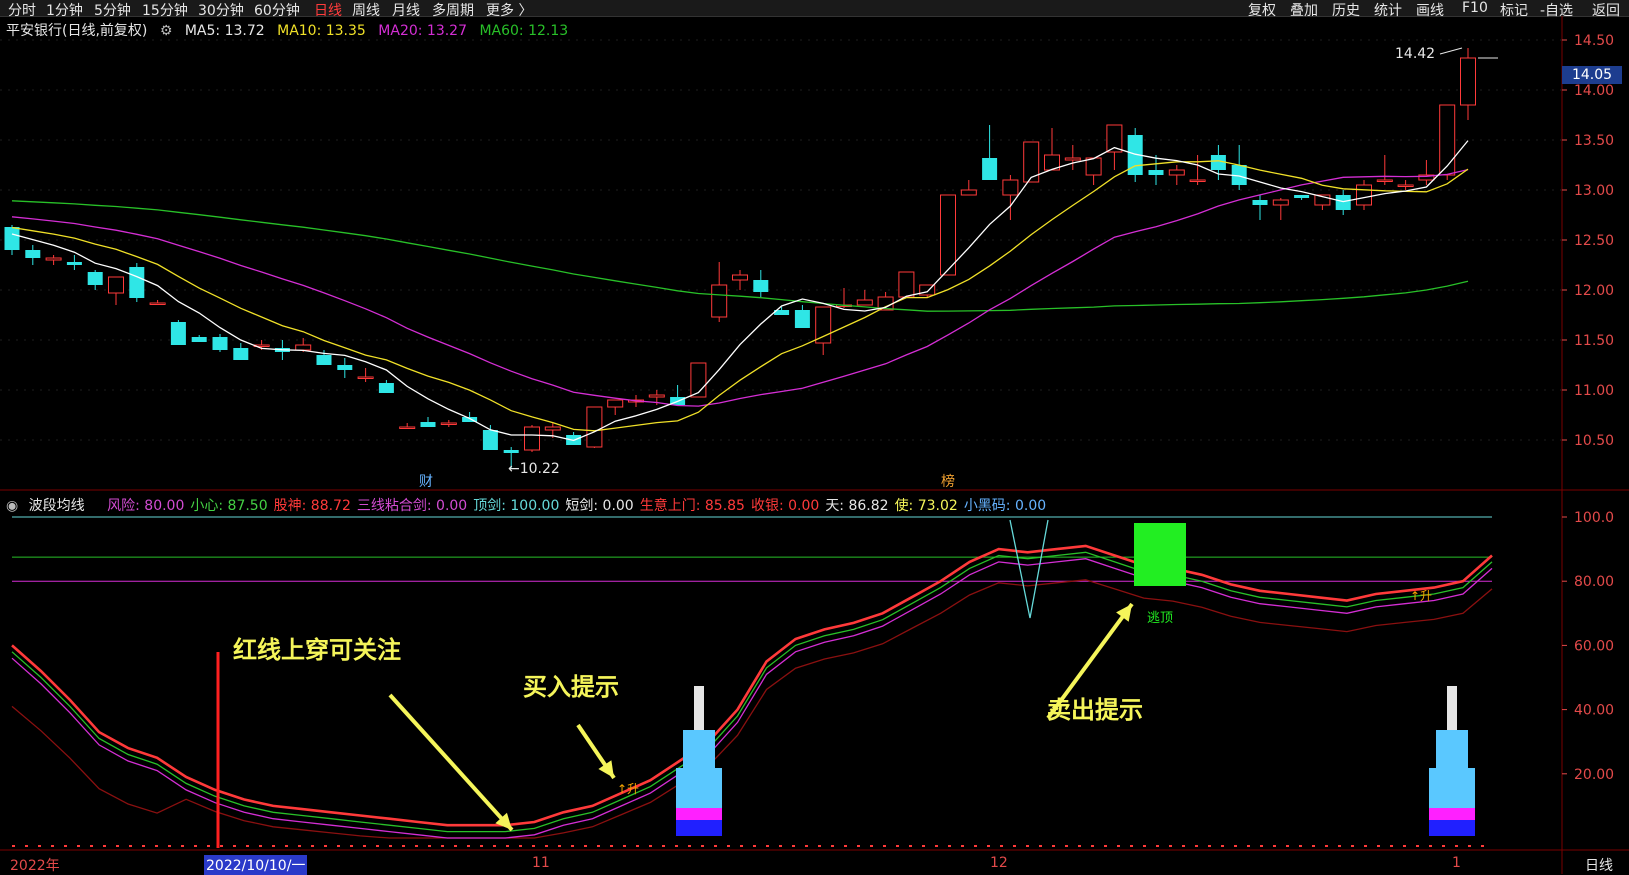 The width and height of the screenshot is (1629, 875). What do you see at coordinates (1594, 518) in the screenshot?
I see `indicator-tick-label: 100.0` at bounding box center [1594, 518].